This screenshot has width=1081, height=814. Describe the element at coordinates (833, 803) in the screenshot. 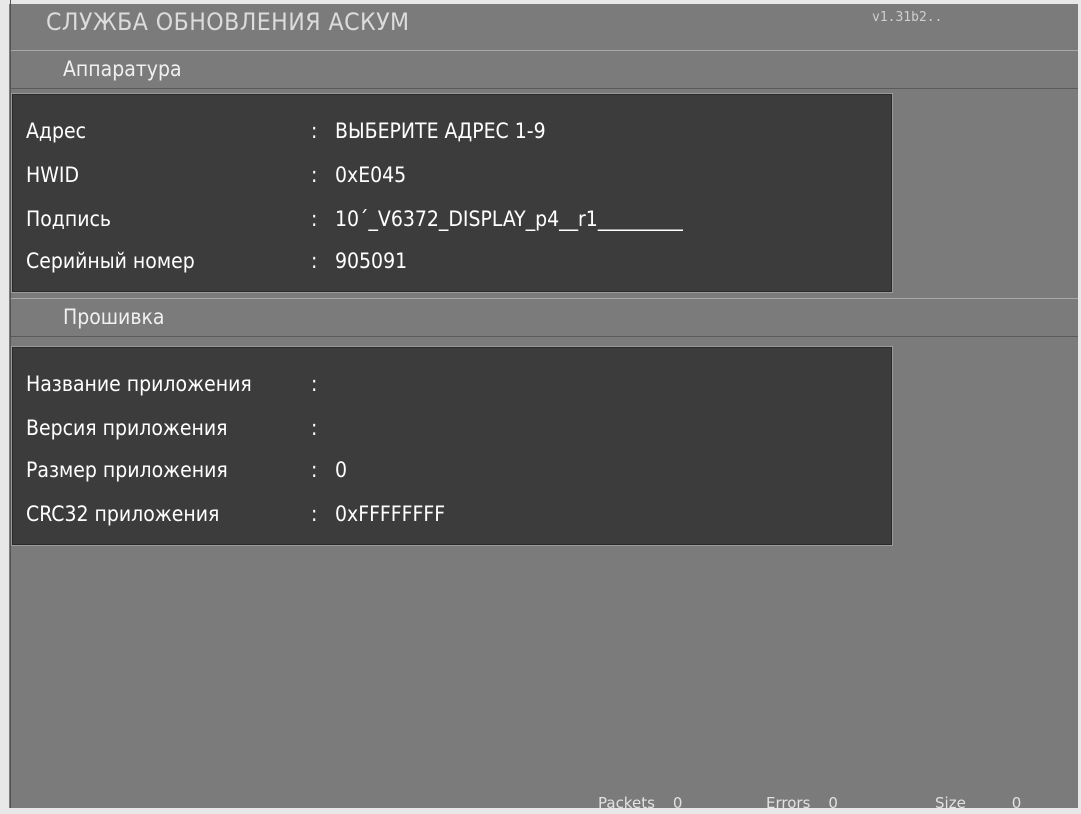

I see `status-errors-value: 0` at that location.